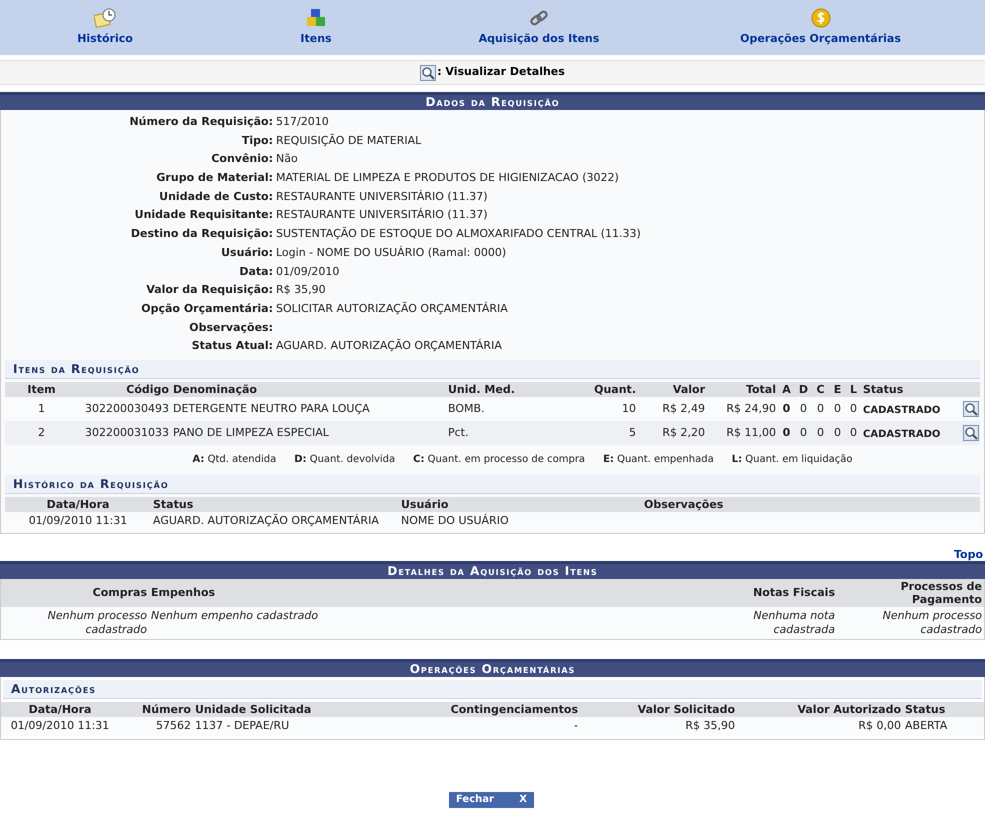  What do you see at coordinates (183, 593) in the screenshot?
I see `column-header: Empenhos` at bounding box center [183, 593].